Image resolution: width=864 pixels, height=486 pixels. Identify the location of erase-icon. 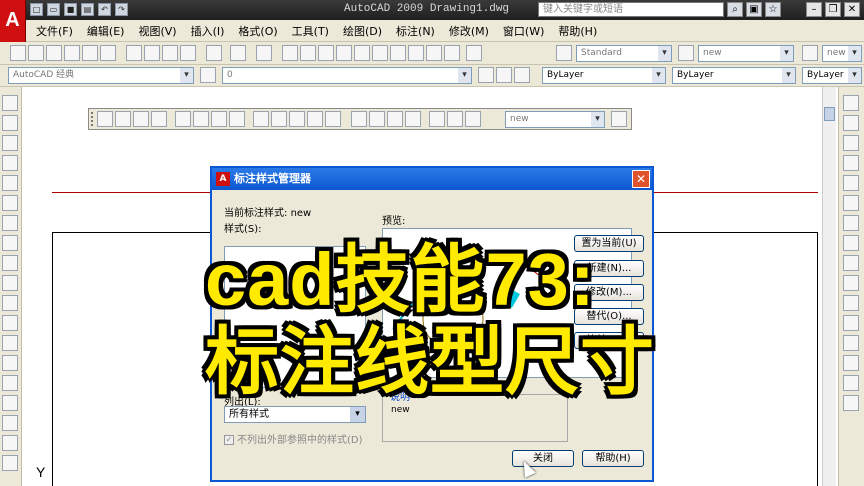
(851, 103).